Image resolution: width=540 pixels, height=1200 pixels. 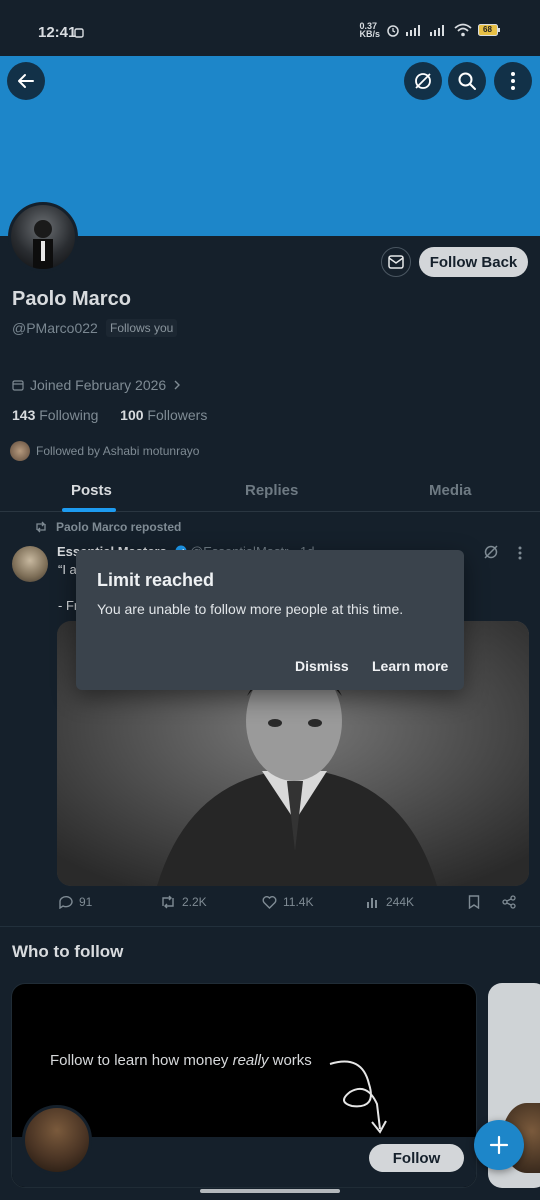 I want to click on repost-button: 2.2K, so click(x=183, y=902).